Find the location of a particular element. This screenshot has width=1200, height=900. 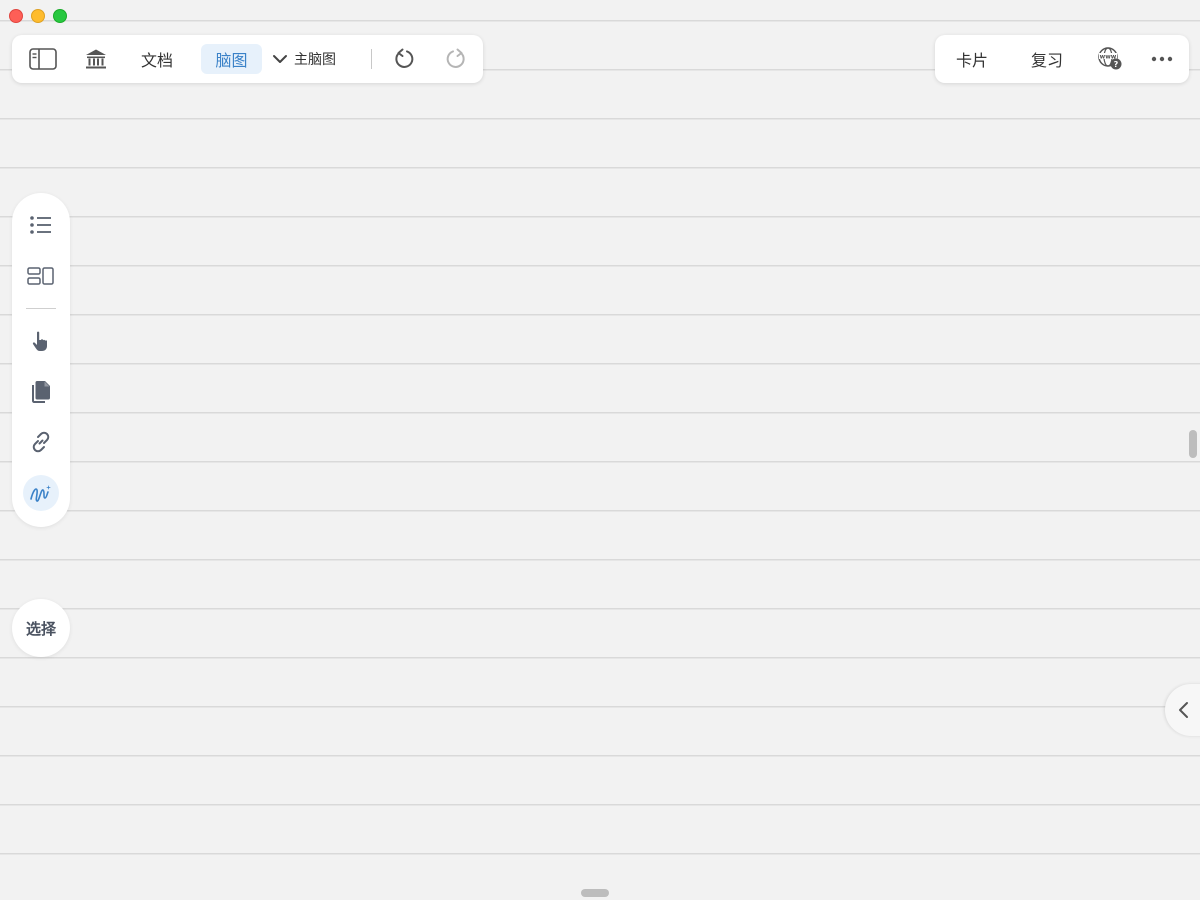

window-controls is located at coordinates (38, 16).